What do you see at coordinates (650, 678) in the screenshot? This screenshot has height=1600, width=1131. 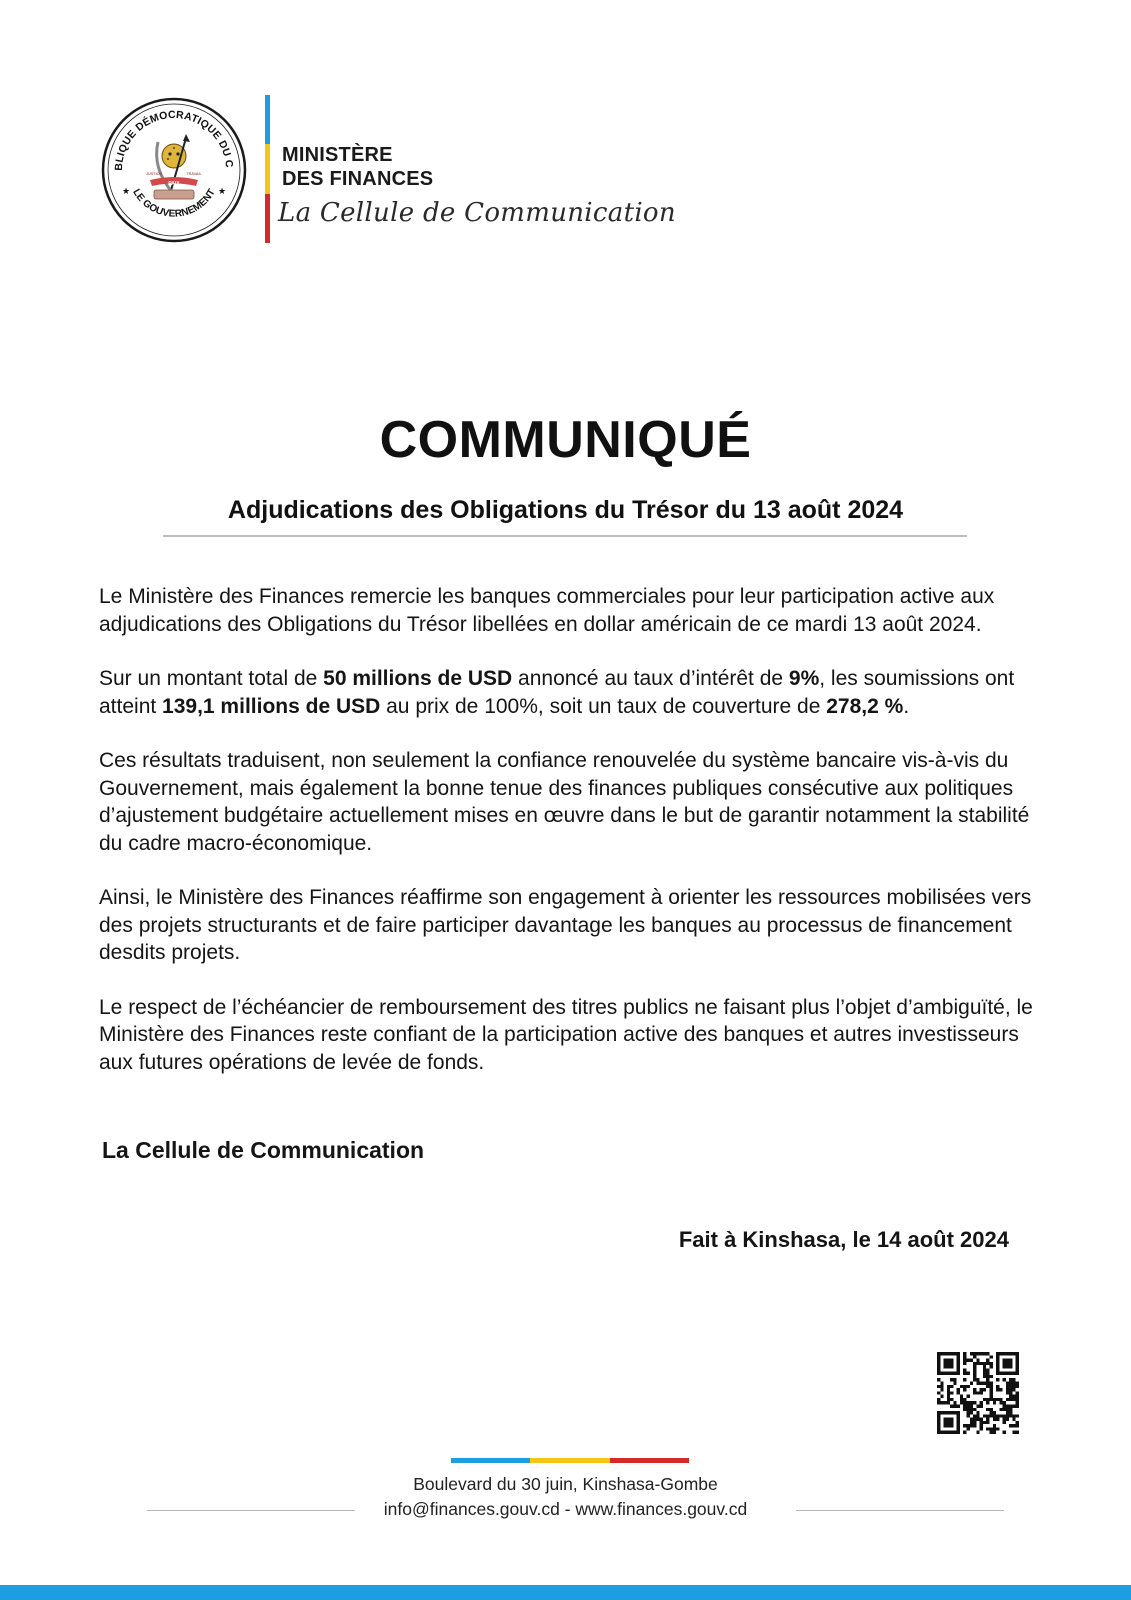 I see `p2-text-2: annoncé au taux d’intérêt de` at bounding box center [650, 678].